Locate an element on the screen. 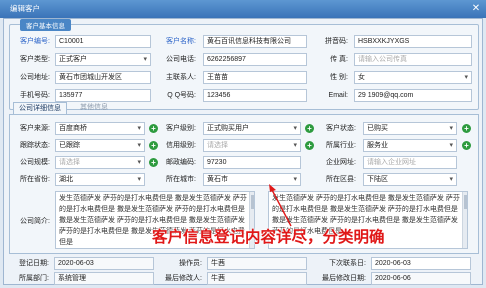  company-size-select: 请选择 is located at coordinates (100, 162).